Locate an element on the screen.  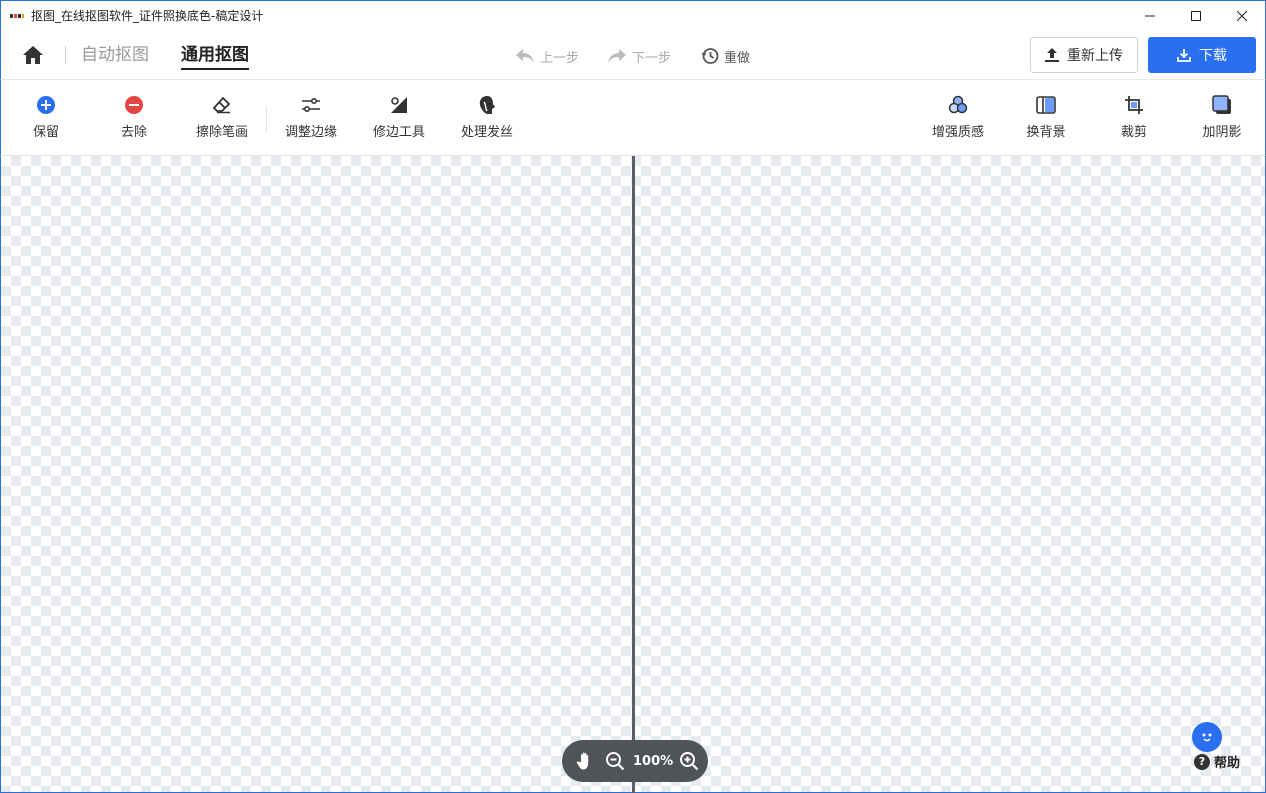
question-icon: ? is located at coordinates (1202, 761).